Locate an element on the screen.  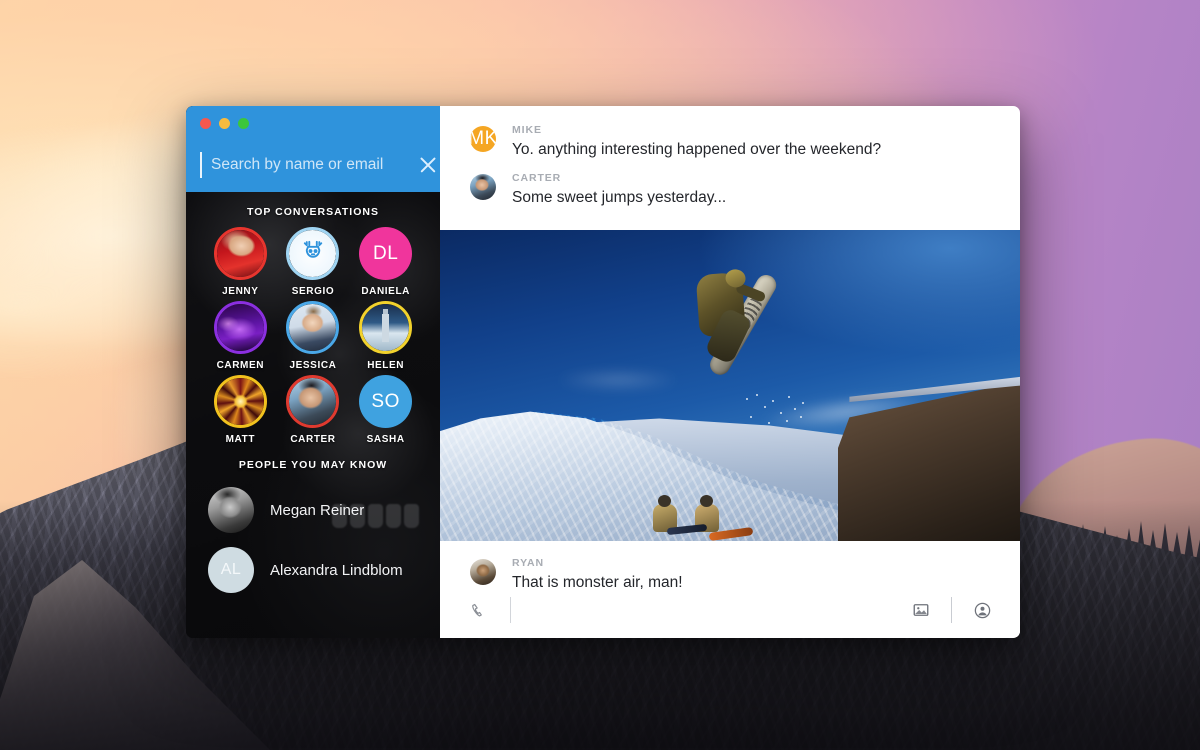
list-item: AL Alexandra Lindblom is located at coordinates (313, 570).